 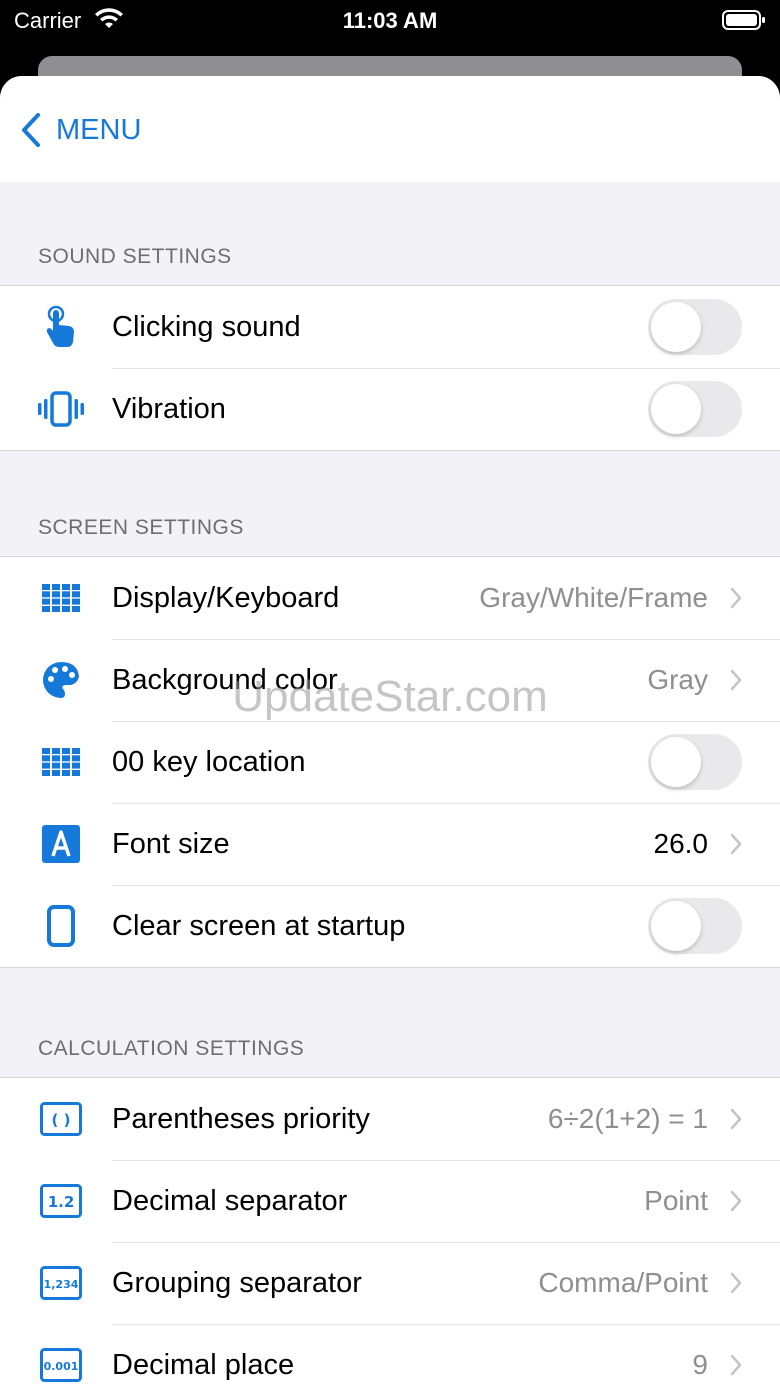 What do you see at coordinates (677, 679) in the screenshot?
I see `settings-row-value: Gray` at bounding box center [677, 679].